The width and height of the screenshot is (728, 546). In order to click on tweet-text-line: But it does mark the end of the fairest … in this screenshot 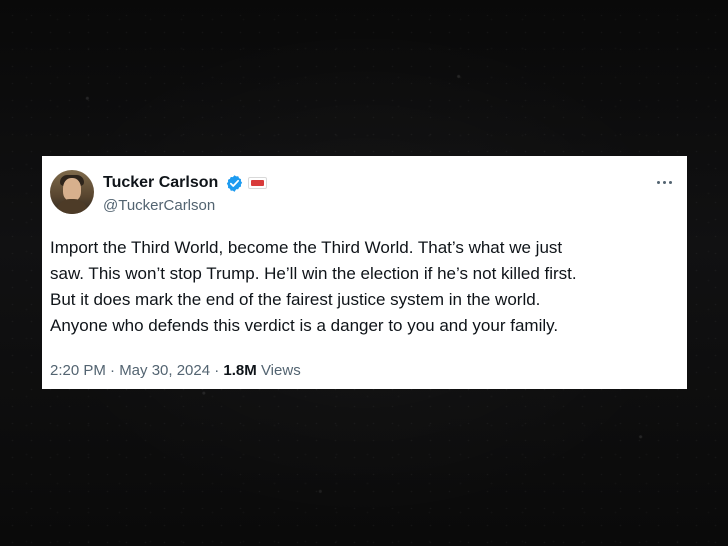, I will do `click(295, 299)`.